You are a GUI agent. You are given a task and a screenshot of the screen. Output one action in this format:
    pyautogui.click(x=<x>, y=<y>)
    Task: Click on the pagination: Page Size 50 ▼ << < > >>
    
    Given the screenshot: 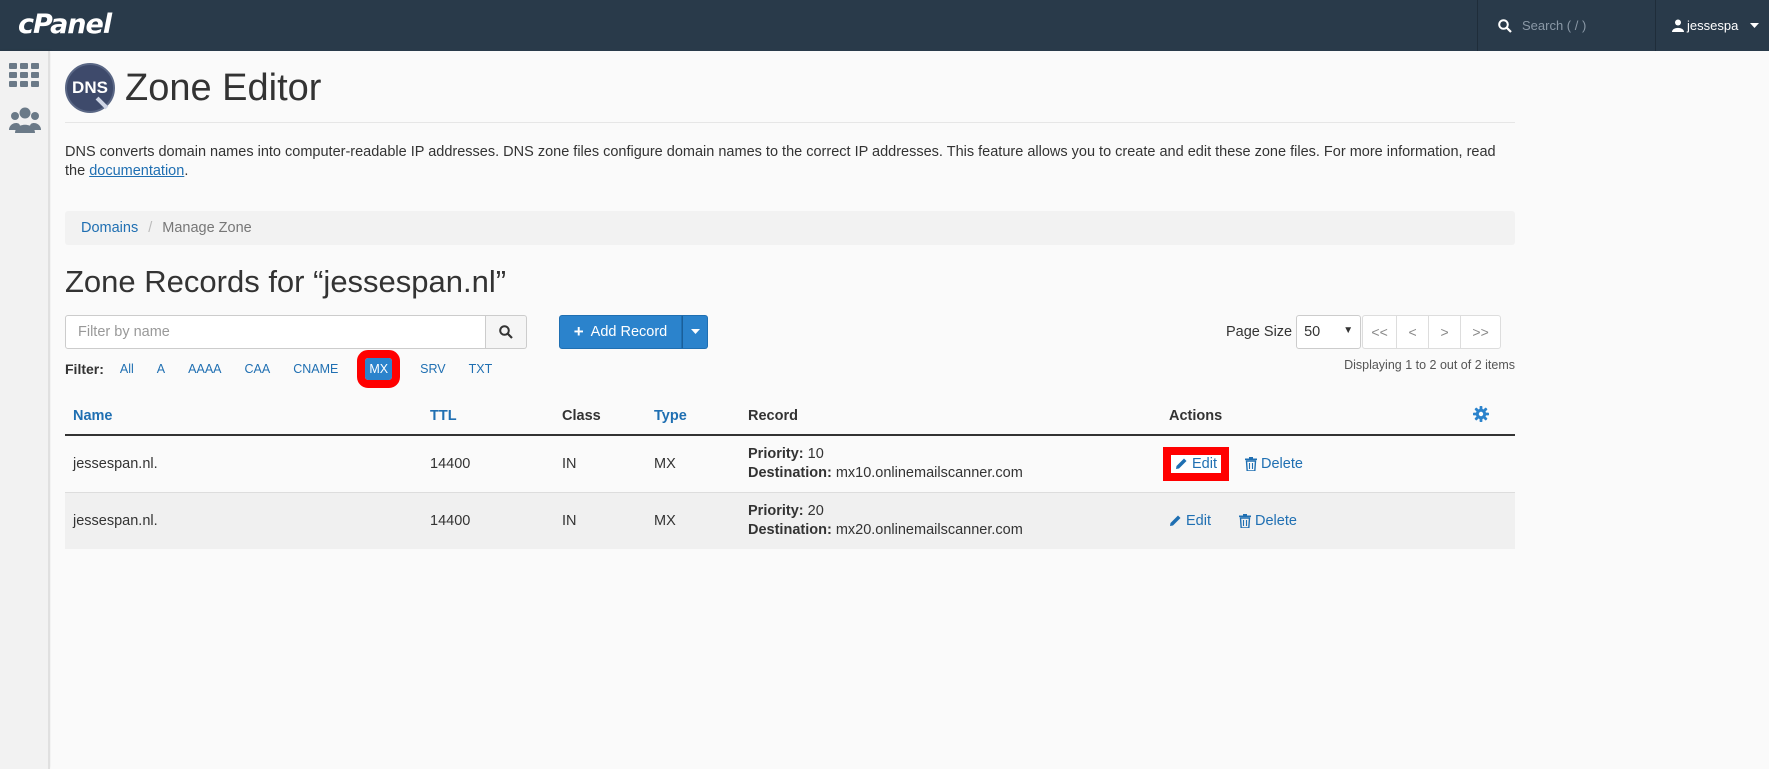 What is the action you would take?
    pyautogui.click(x=1364, y=332)
    